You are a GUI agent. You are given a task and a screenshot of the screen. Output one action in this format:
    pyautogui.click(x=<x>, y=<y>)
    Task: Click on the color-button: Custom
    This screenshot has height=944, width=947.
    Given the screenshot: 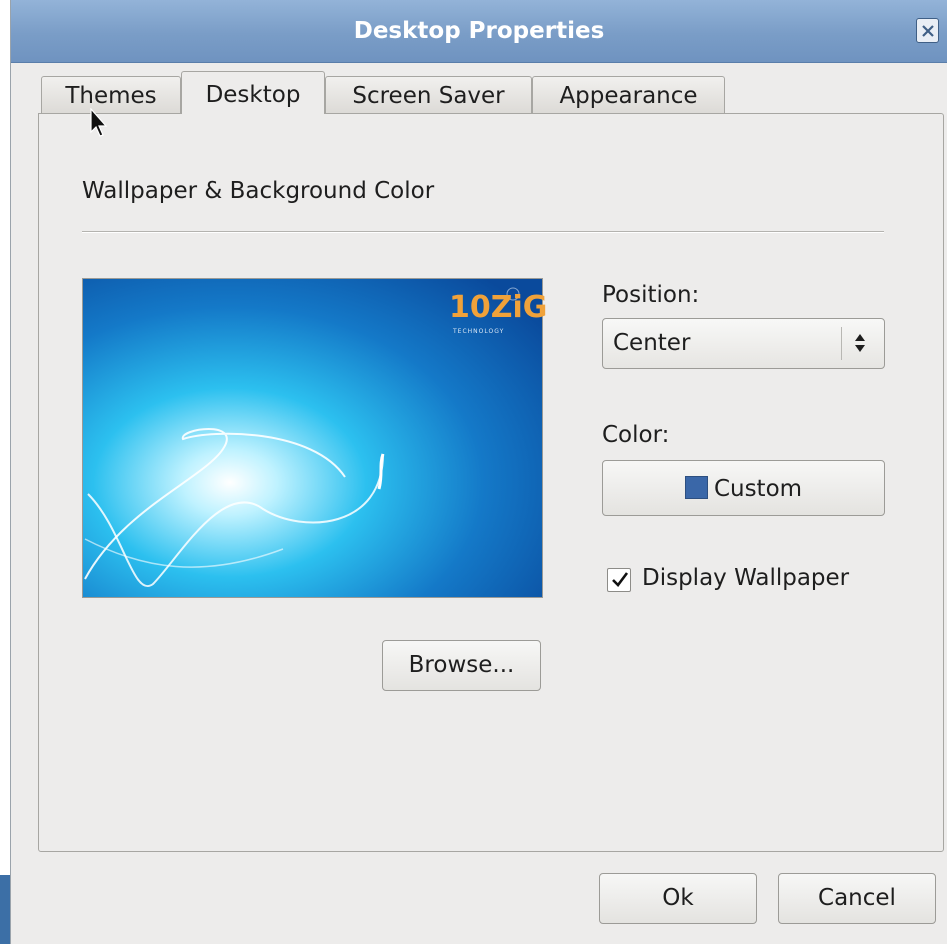 What is the action you would take?
    pyautogui.click(x=743, y=488)
    